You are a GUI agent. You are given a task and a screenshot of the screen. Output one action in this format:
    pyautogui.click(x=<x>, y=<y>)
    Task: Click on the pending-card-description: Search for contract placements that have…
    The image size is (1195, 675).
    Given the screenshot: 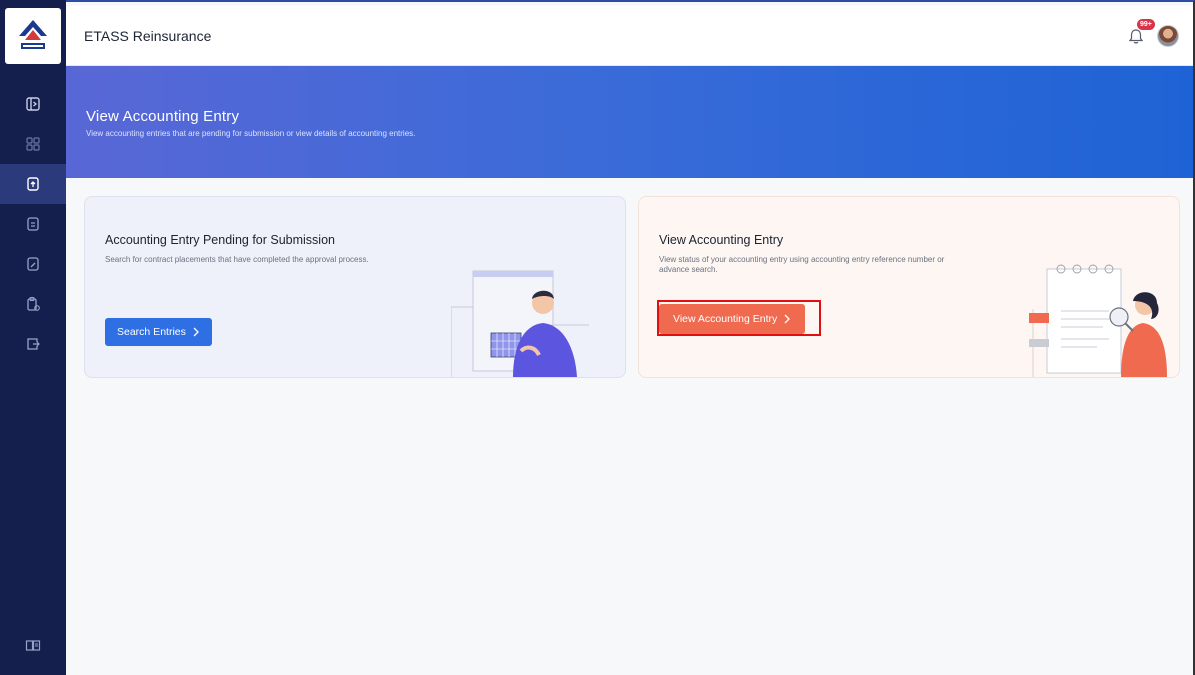 What is the action you would take?
    pyautogui.click(x=237, y=259)
    